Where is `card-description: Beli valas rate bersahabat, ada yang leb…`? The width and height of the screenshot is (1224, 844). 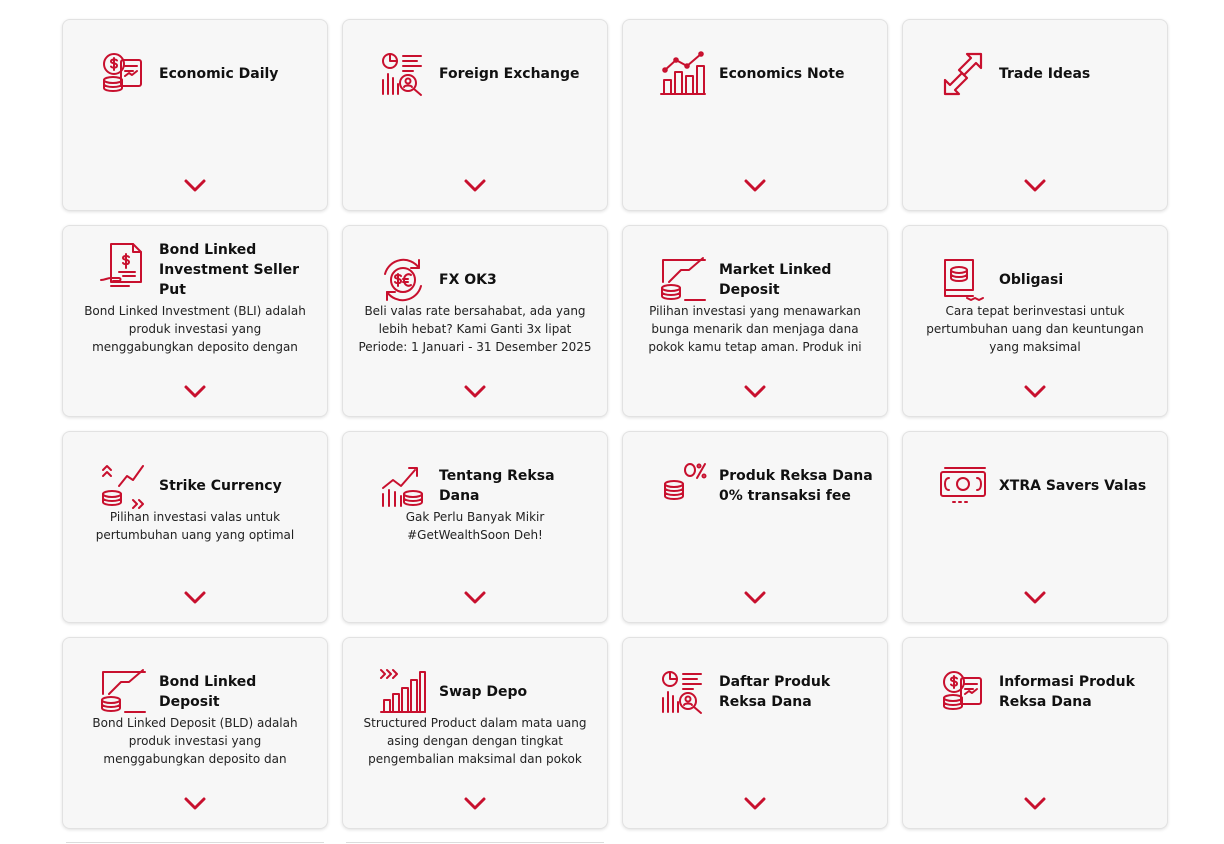 card-description: Beli valas rate bersahabat, ada yang leb… is located at coordinates (475, 329).